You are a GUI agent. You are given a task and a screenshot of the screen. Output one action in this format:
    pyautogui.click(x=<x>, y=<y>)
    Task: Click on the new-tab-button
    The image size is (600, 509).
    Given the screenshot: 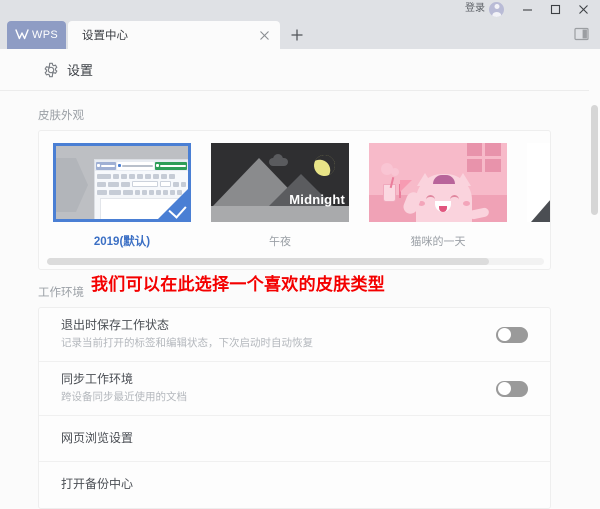 What is the action you would take?
    pyautogui.click(x=297, y=35)
    